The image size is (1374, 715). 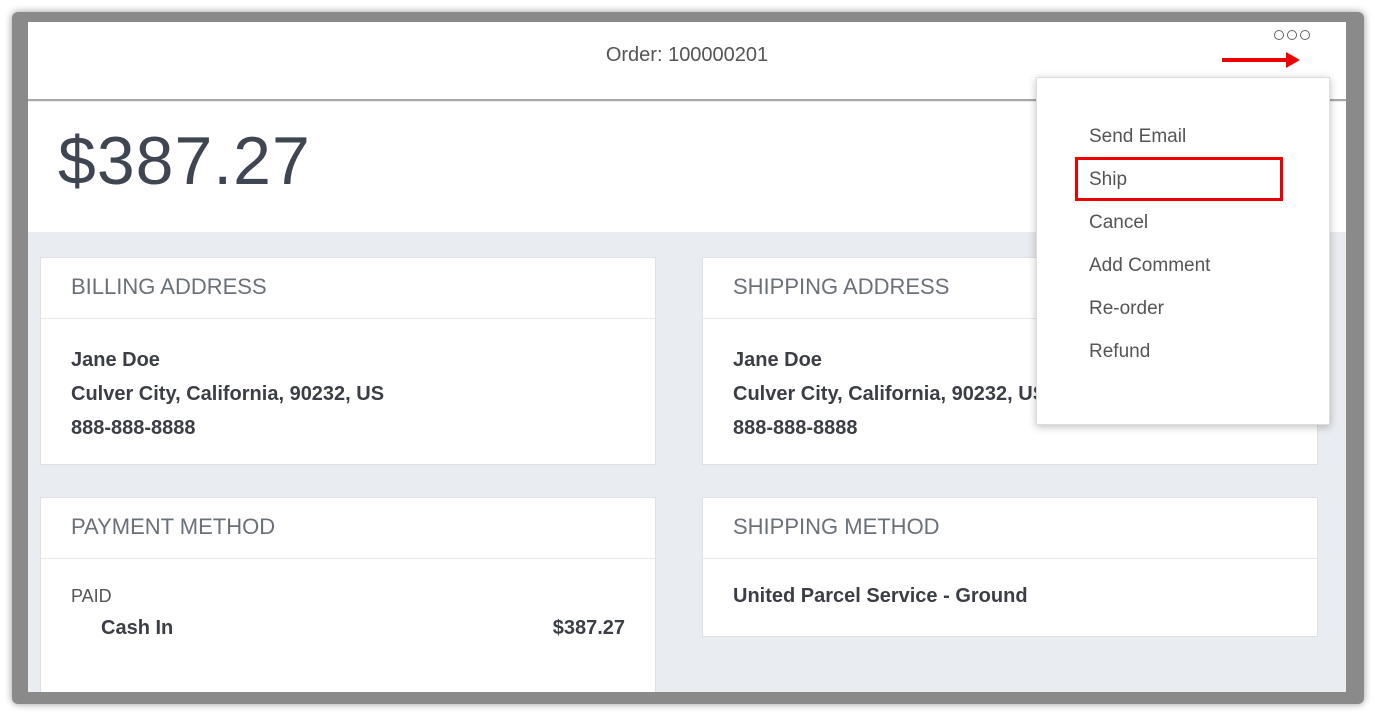 I want to click on payment-amount: $387.27, so click(x=588, y=628).